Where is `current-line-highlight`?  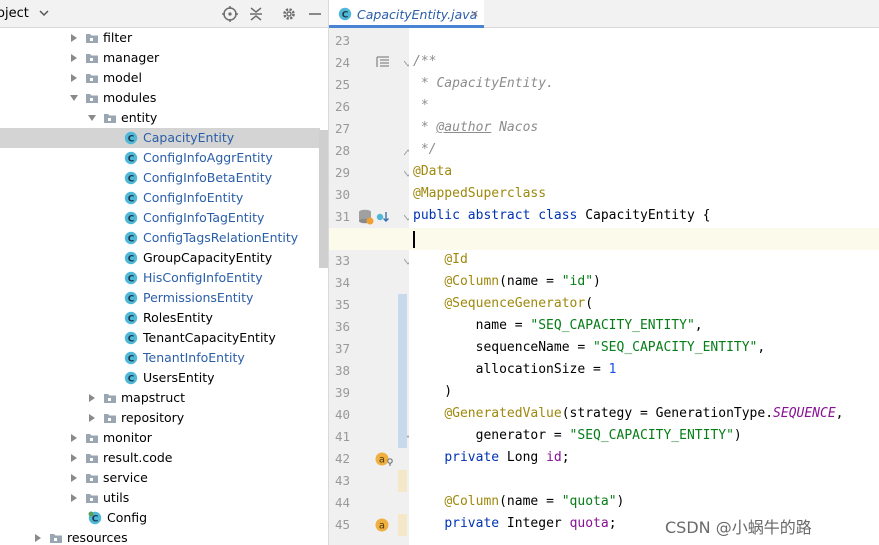 current-line-highlight is located at coordinates (604, 239).